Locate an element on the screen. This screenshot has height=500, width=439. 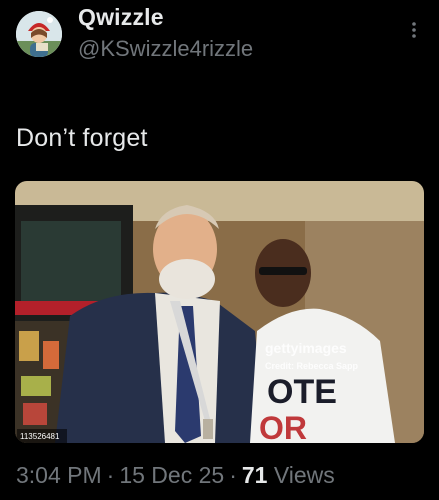
shirt-text-line1: OTE is located at coordinates (302, 392).